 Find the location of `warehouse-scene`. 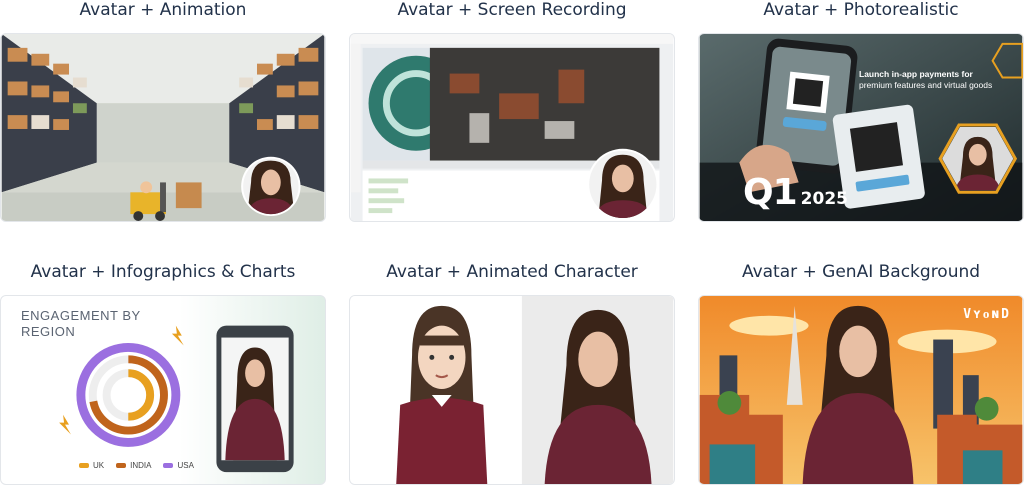

warehouse-scene is located at coordinates (163, 127).